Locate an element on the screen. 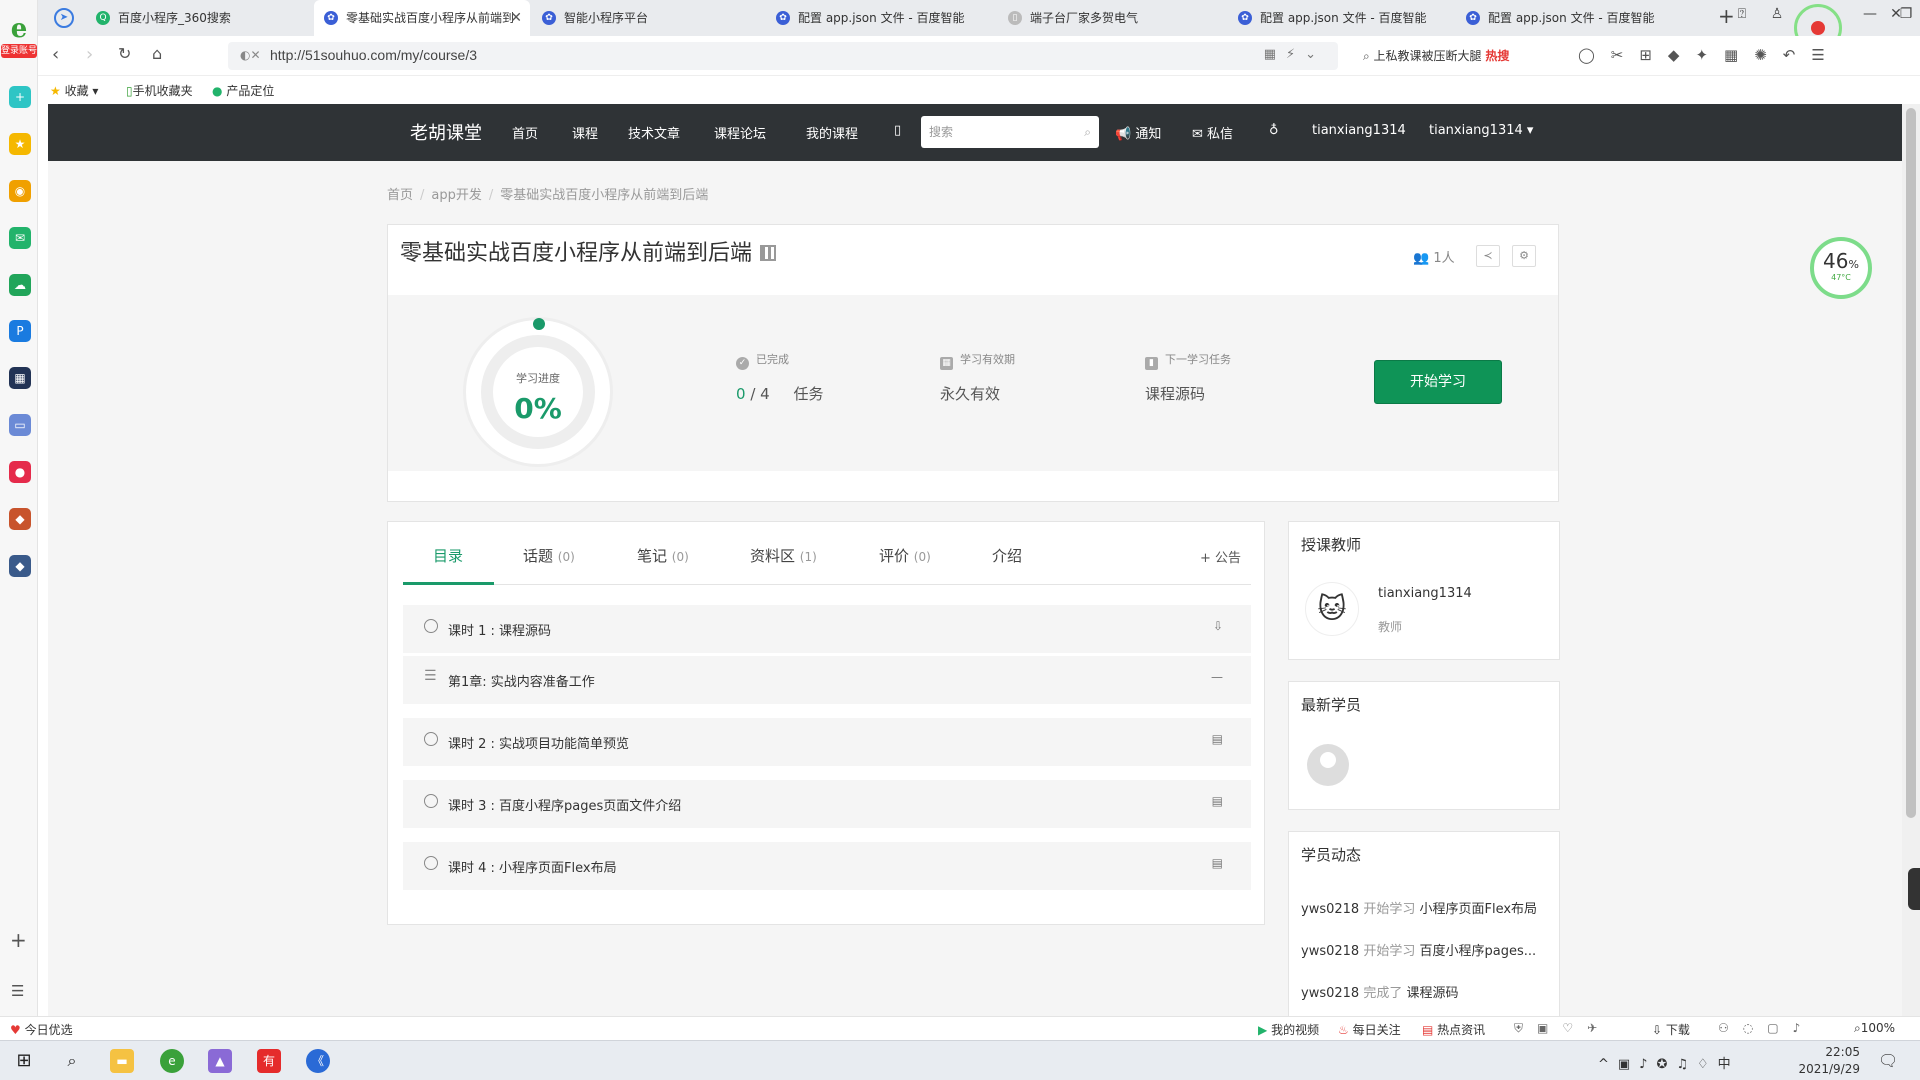 The height and width of the screenshot is (1080, 1920). tab-intro: 介绍 is located at coordinates (1007, 555).